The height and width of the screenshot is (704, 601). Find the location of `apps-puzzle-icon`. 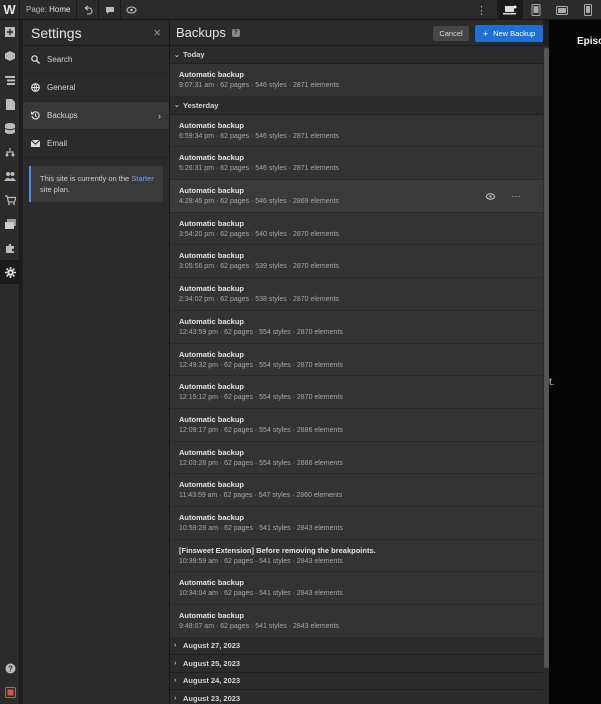

apps-puzzle-icon is located at coordinates (10, 248).